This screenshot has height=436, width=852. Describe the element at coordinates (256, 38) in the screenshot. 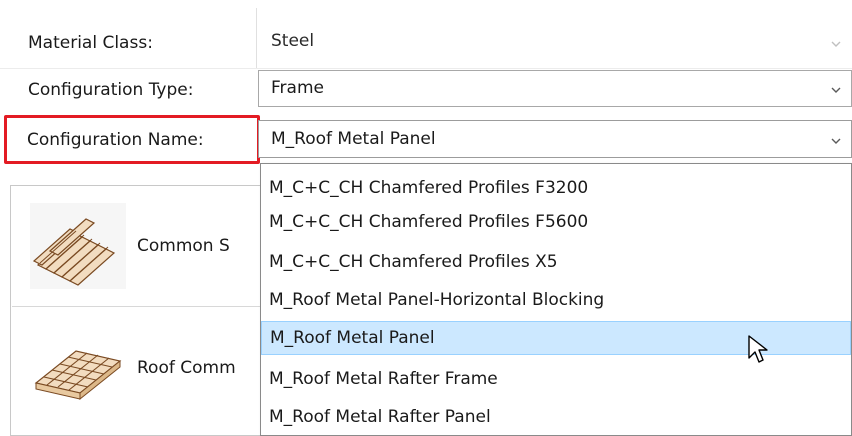

I see `column-divider` at that location.